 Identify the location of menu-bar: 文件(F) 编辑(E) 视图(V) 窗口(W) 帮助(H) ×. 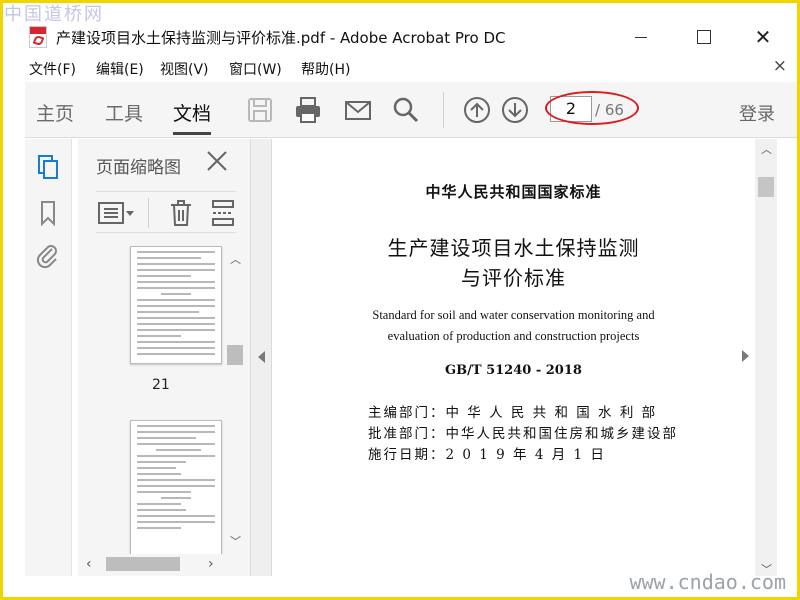
(400, 68).